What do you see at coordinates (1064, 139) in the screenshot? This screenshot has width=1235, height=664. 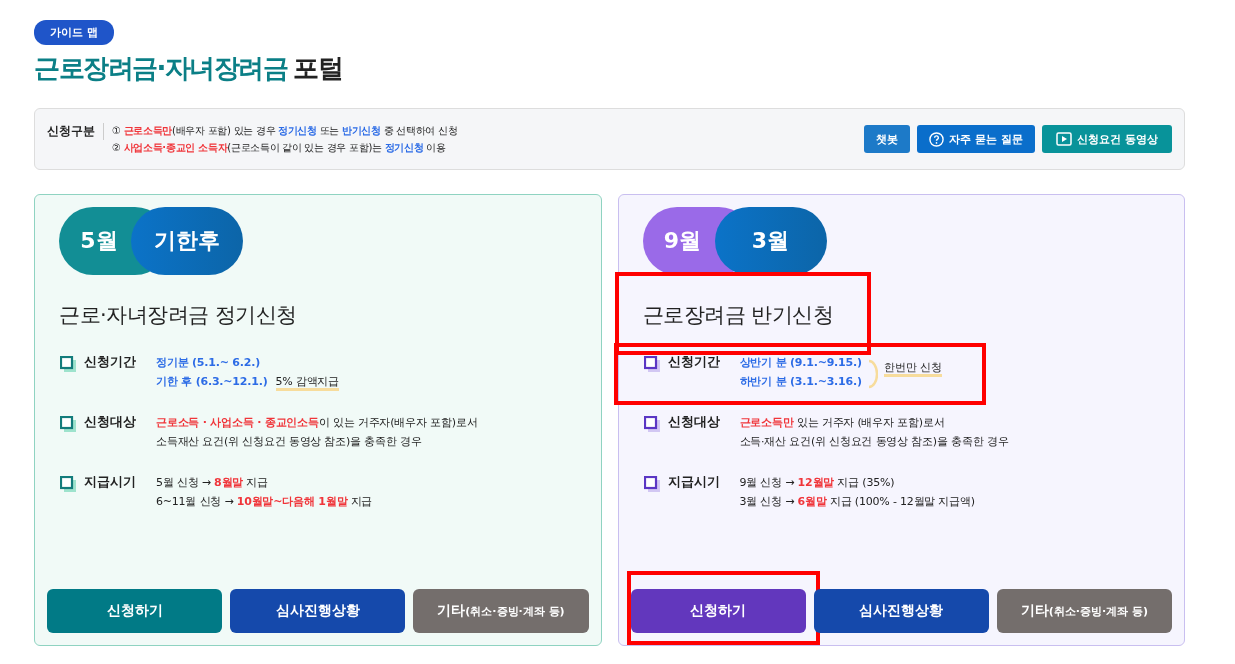 I see `play-icon` at bounding box center [1064, 139].